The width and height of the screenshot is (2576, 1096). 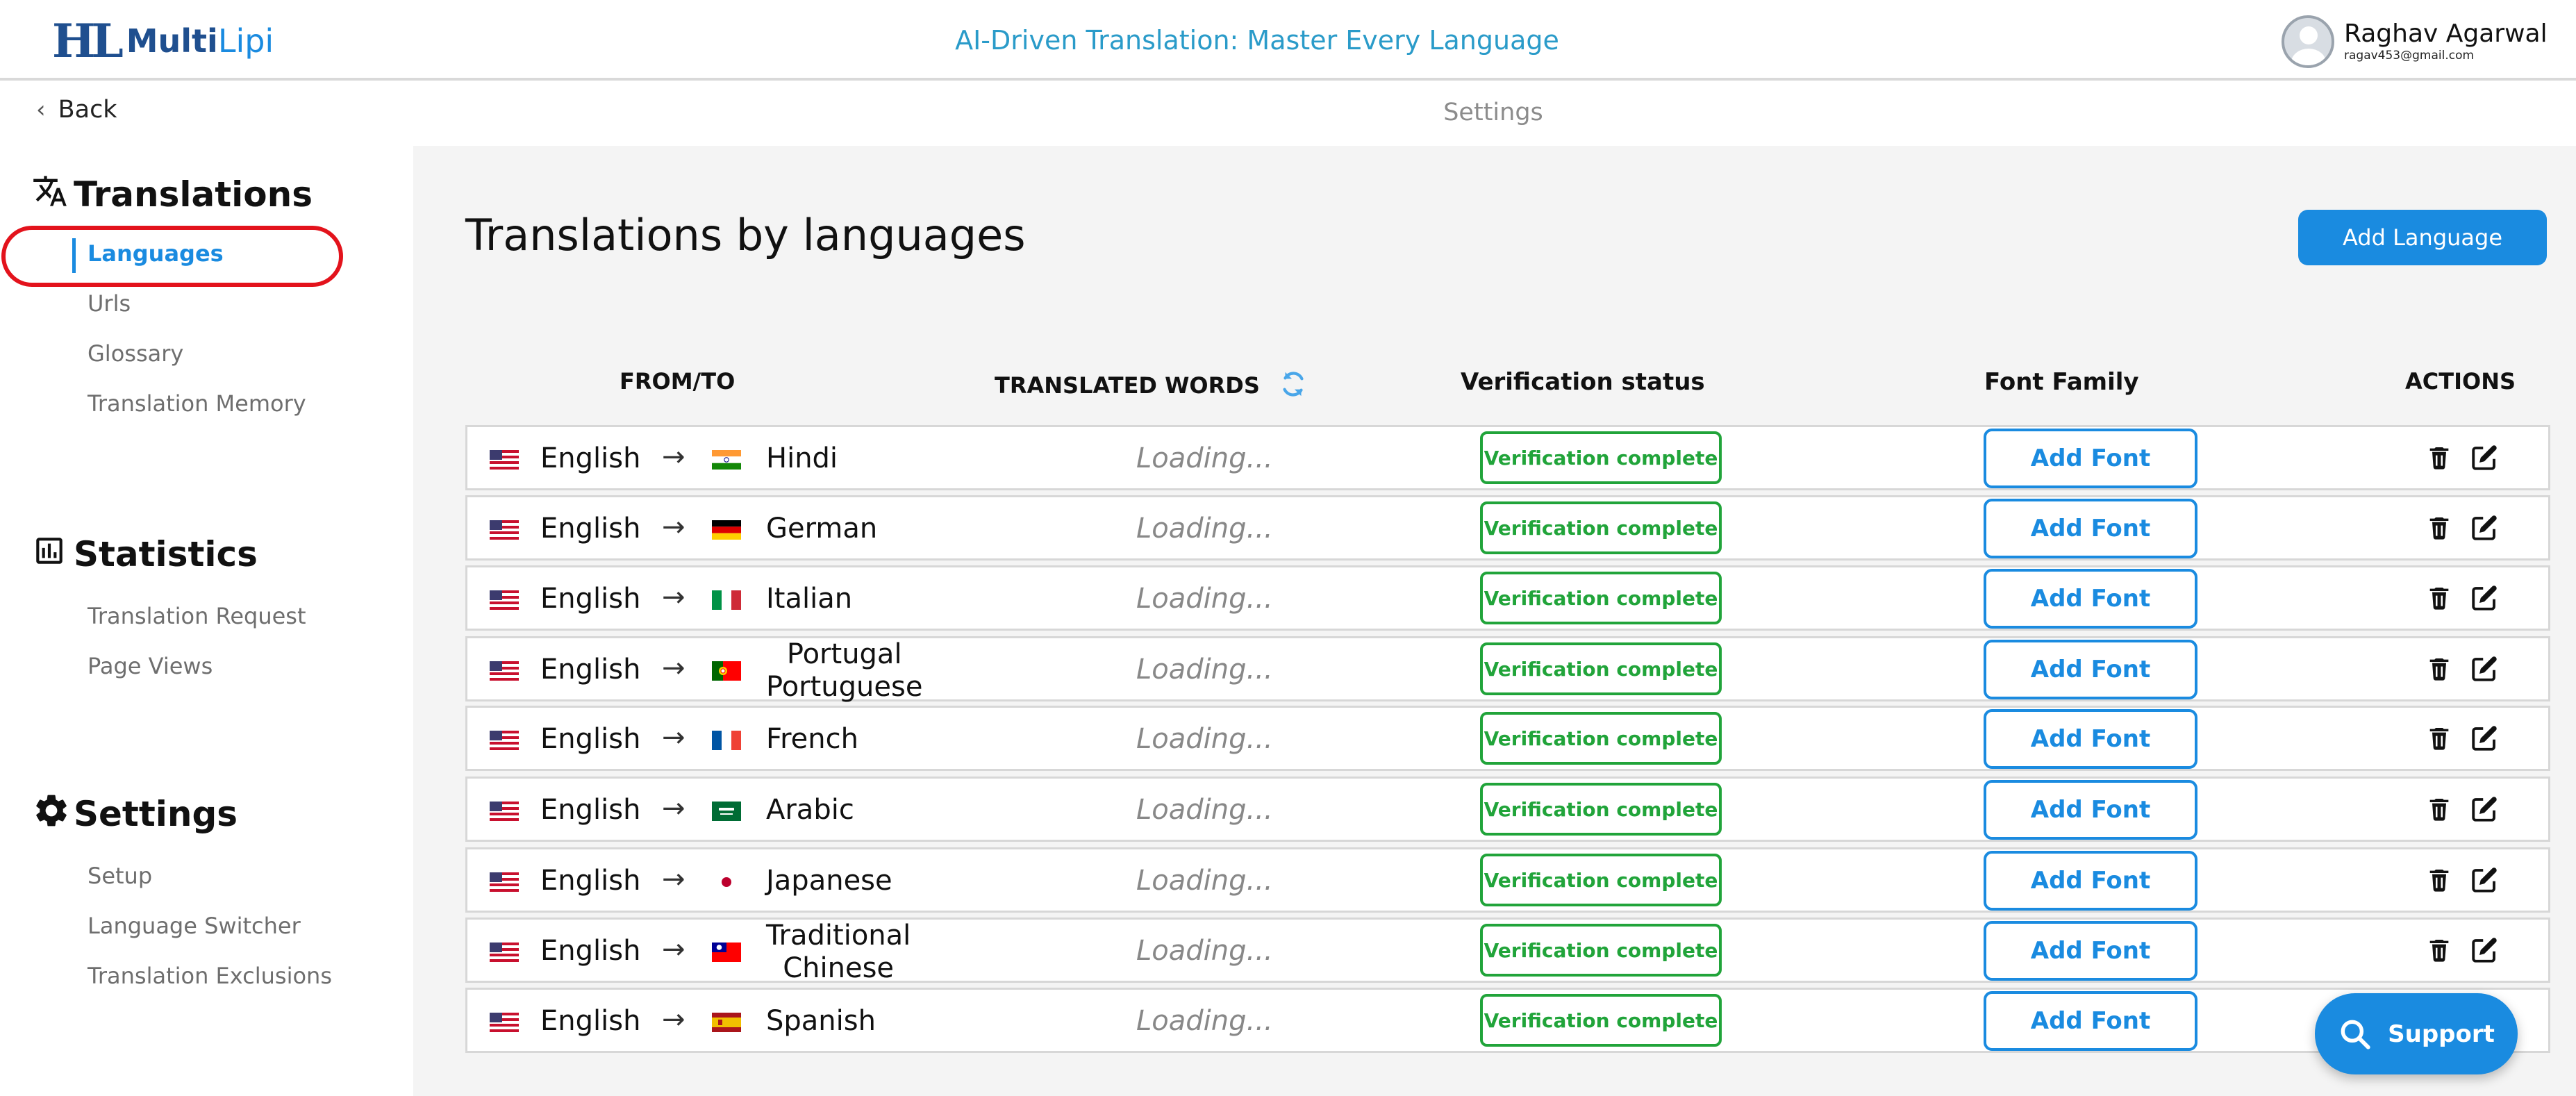 I want to click on column-header-from-to: FROM/TO, so click(x=678, y=381).